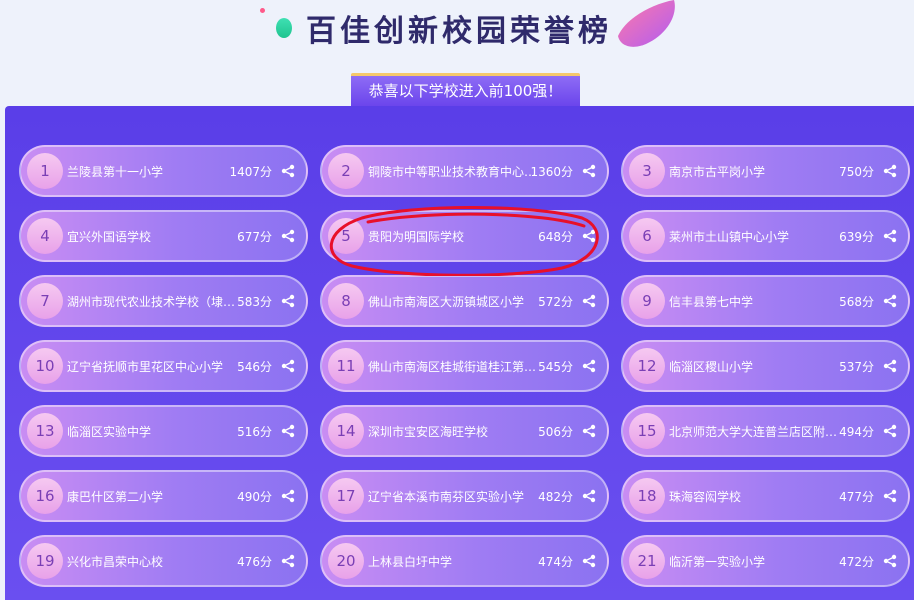  What do you see at coordinates (346, 561) in the screenshot?
I see `rank-badge: 20` at bounding box center [346, 561].